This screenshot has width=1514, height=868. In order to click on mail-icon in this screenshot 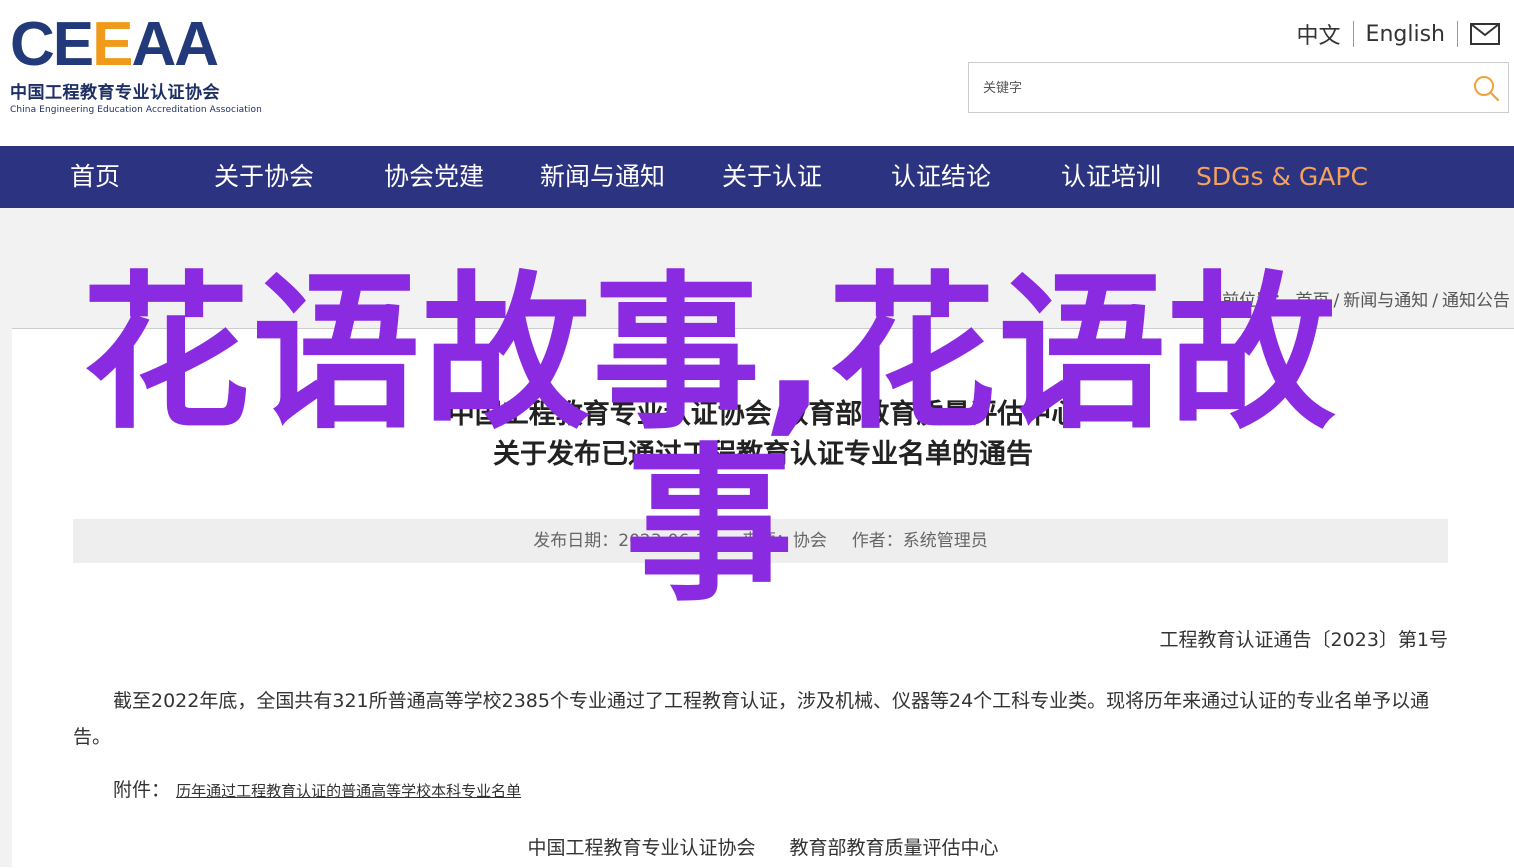, I will do `click(1485, 34)`.